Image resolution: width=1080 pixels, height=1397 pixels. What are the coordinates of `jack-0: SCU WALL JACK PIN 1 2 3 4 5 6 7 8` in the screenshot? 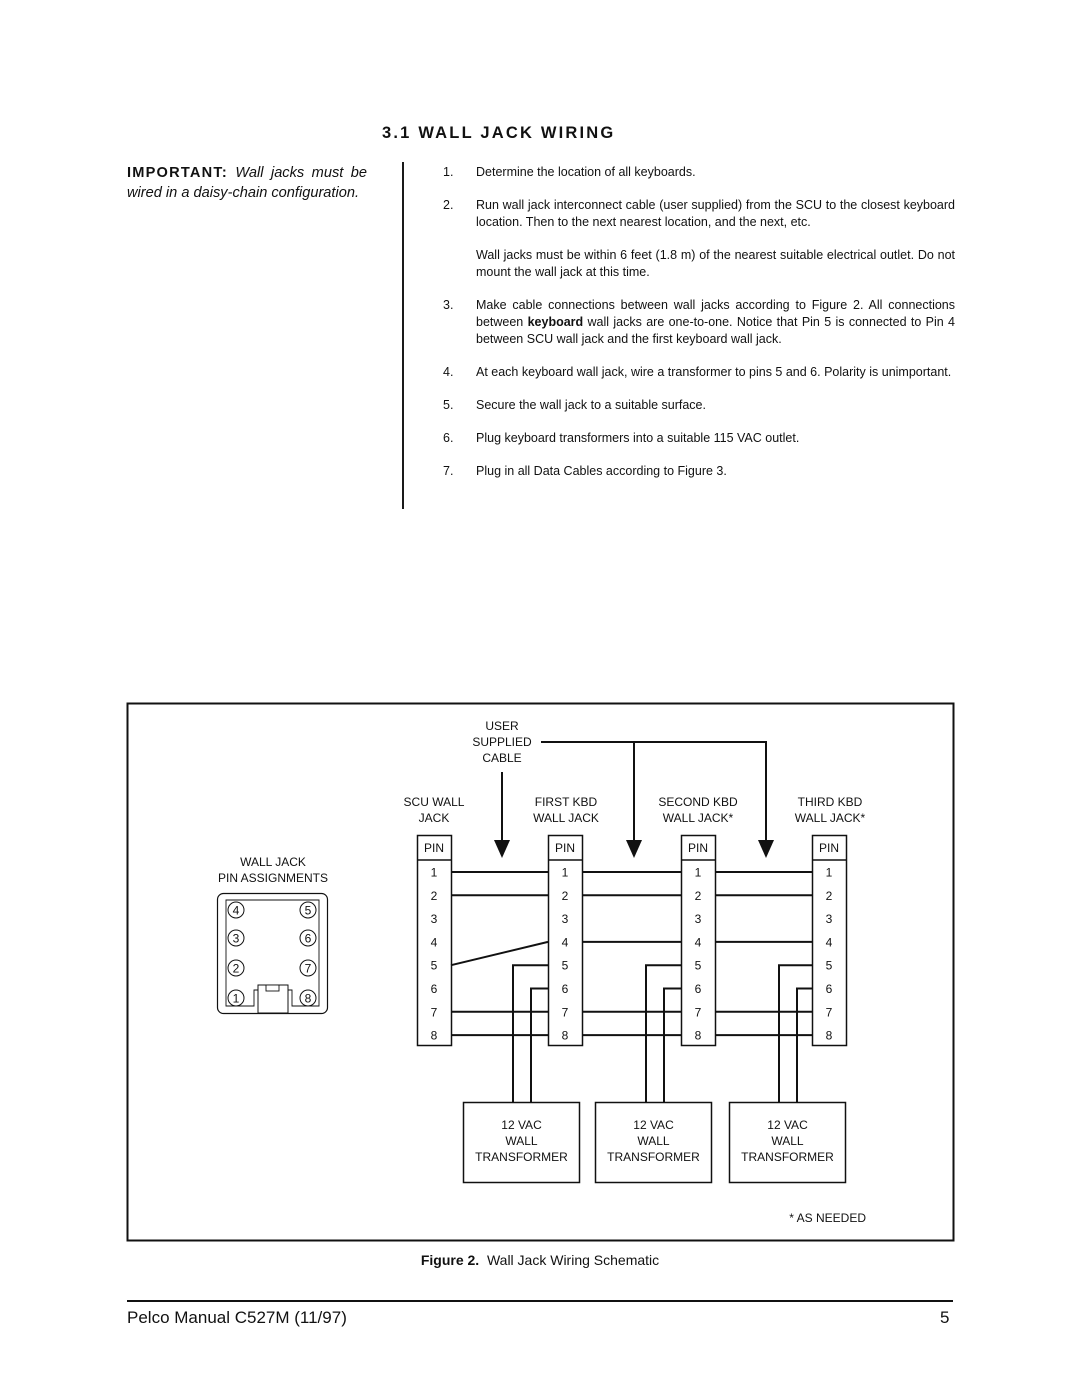 It's located at (434, 921).